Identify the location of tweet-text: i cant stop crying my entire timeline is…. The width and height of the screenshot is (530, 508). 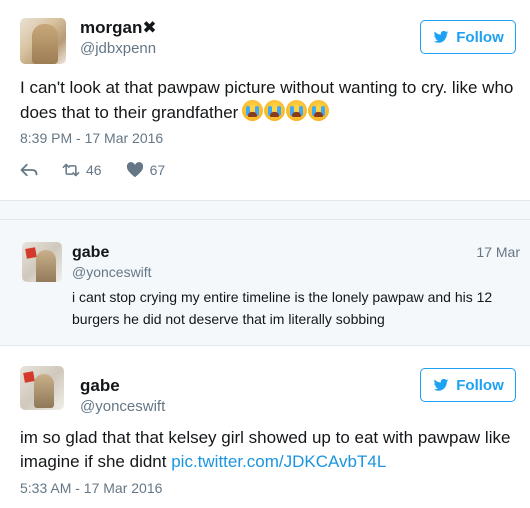
(282, 308).